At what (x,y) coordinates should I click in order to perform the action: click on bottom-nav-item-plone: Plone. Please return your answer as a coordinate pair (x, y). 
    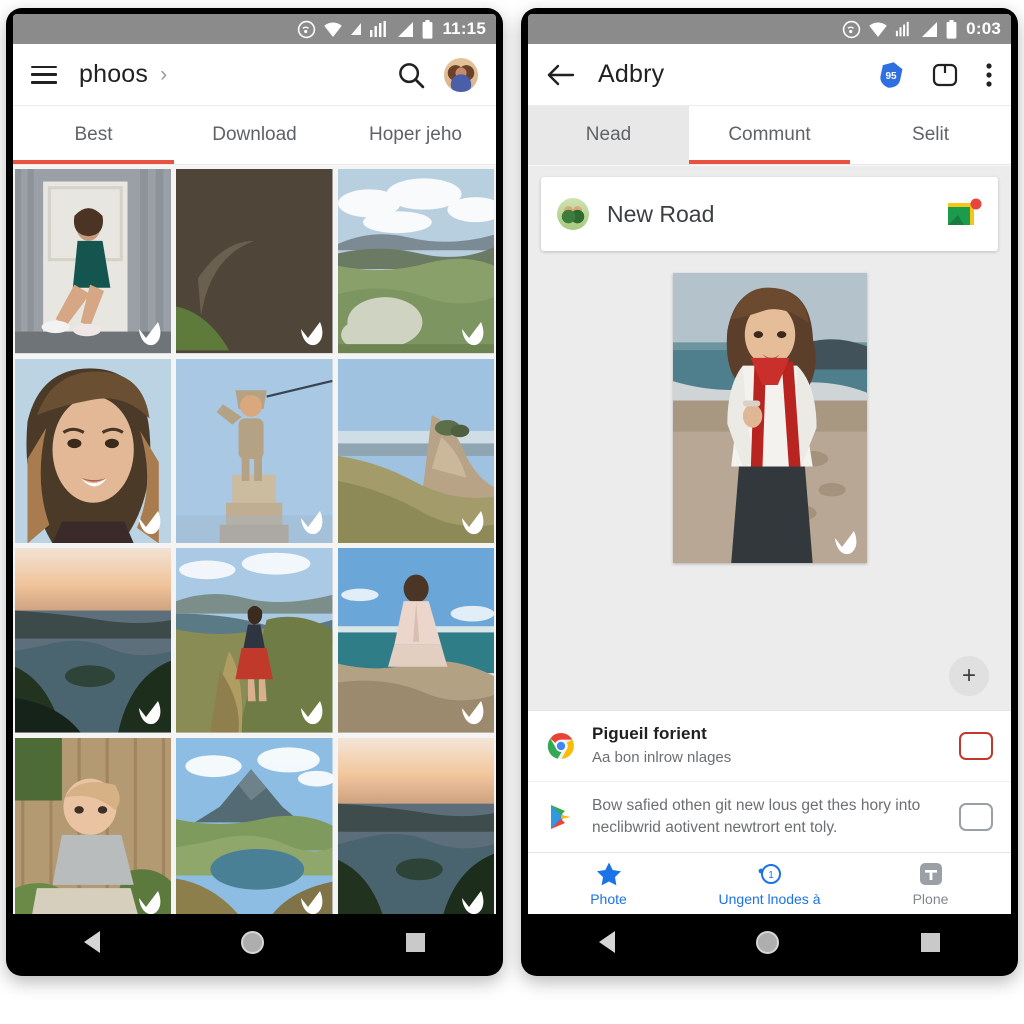
    Looking at the image, I should click on (930, 883).